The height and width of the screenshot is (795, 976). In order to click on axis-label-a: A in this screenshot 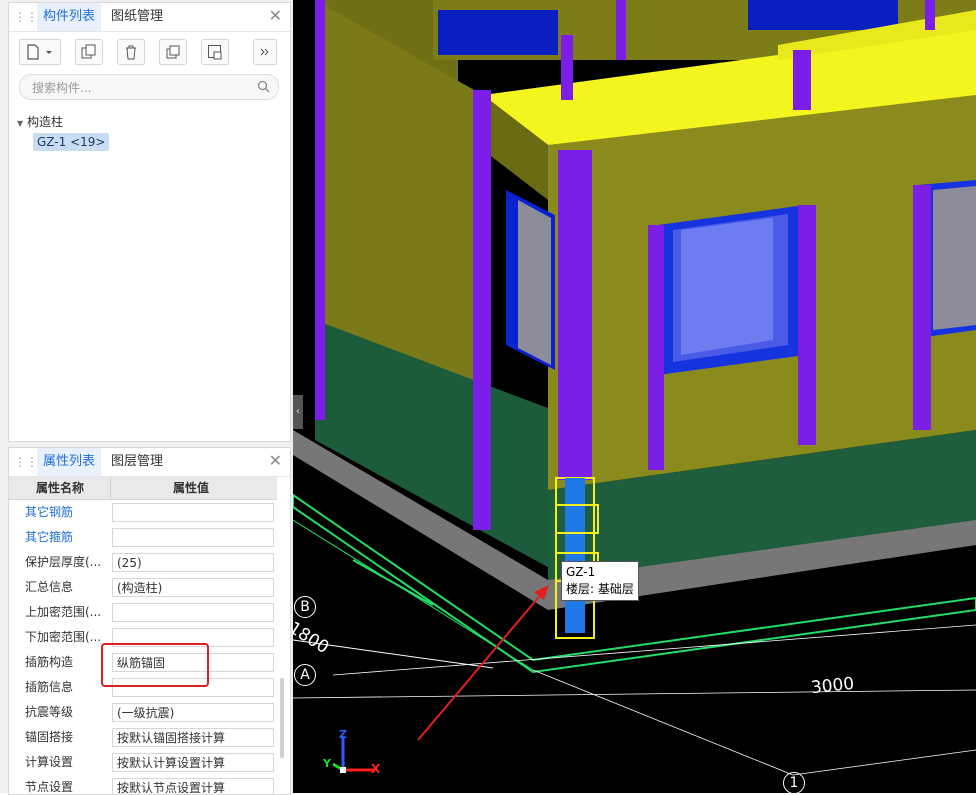, I will do `click(305, 675)`.